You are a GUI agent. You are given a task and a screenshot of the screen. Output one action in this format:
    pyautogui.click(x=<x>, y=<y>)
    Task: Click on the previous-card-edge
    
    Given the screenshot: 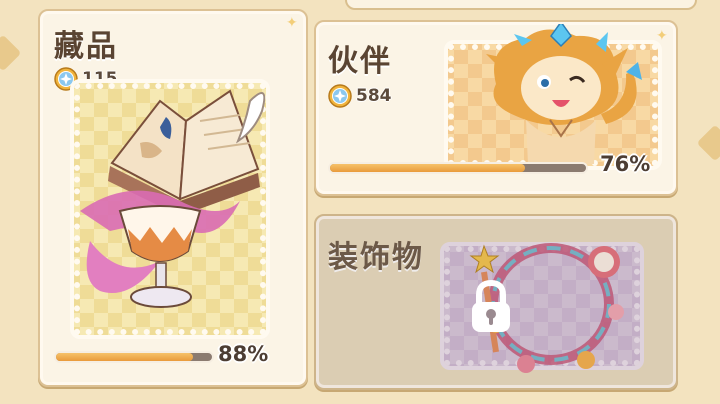 What is the action you would take?
    pyautogui.click(x=521, y=5)
    